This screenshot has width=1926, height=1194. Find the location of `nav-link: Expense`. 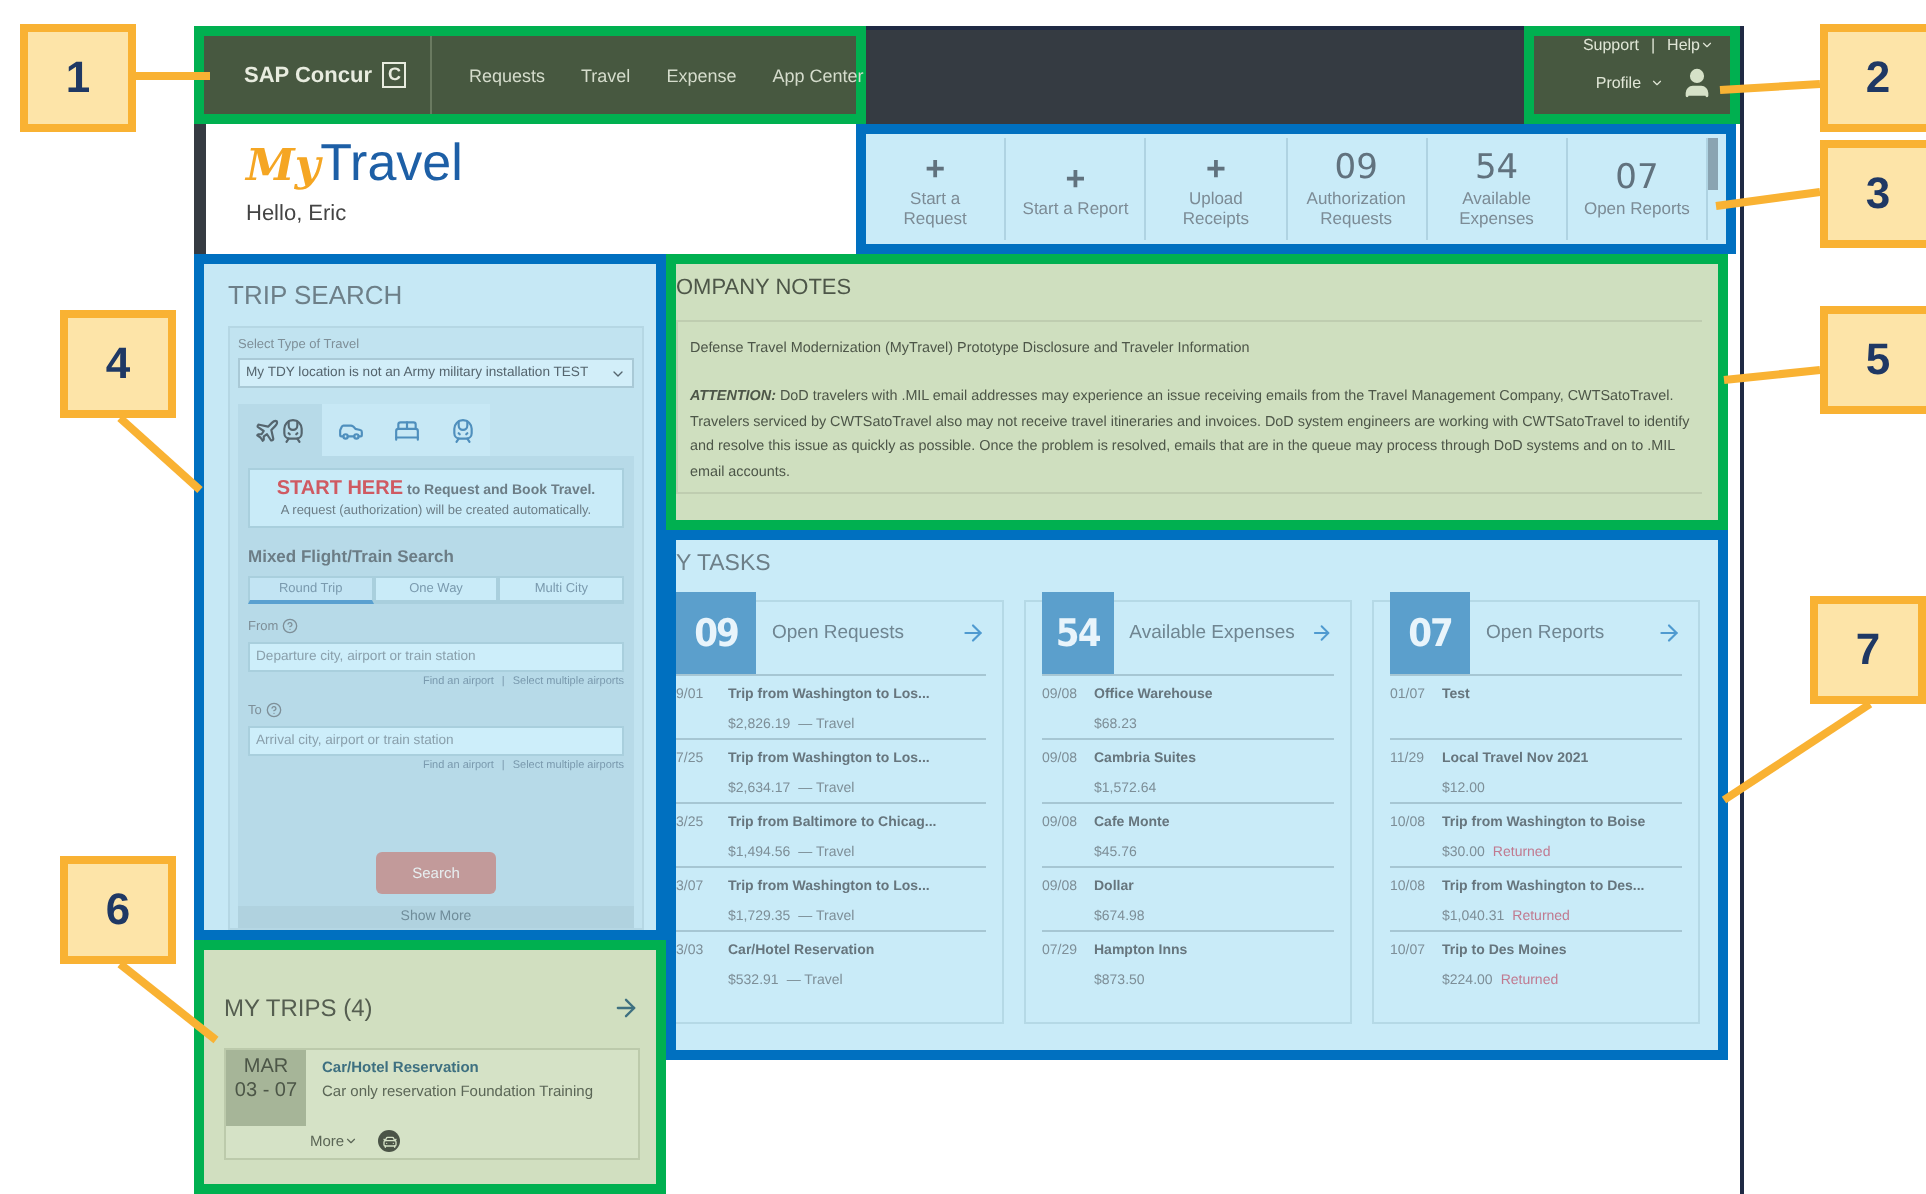

nav-link: Expense is located at coordinates (701, 75).